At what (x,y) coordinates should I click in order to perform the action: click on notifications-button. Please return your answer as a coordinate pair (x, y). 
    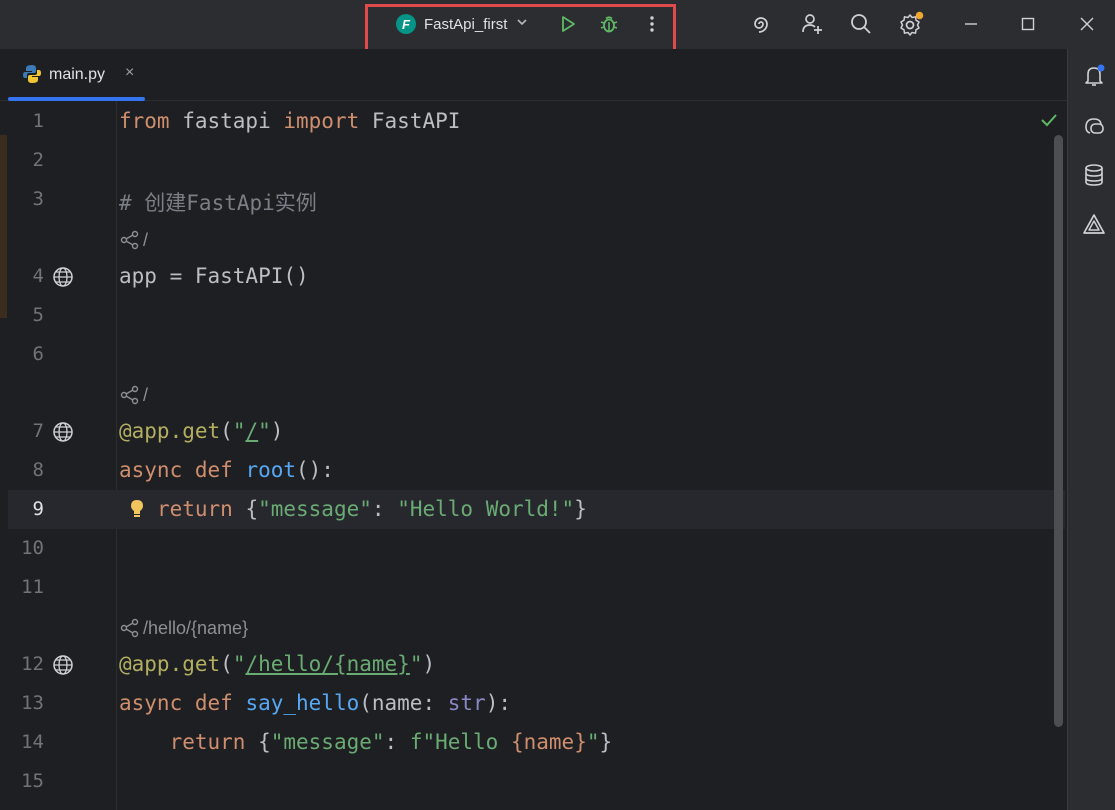
    Looking at the image, I should click on (1094, 76).